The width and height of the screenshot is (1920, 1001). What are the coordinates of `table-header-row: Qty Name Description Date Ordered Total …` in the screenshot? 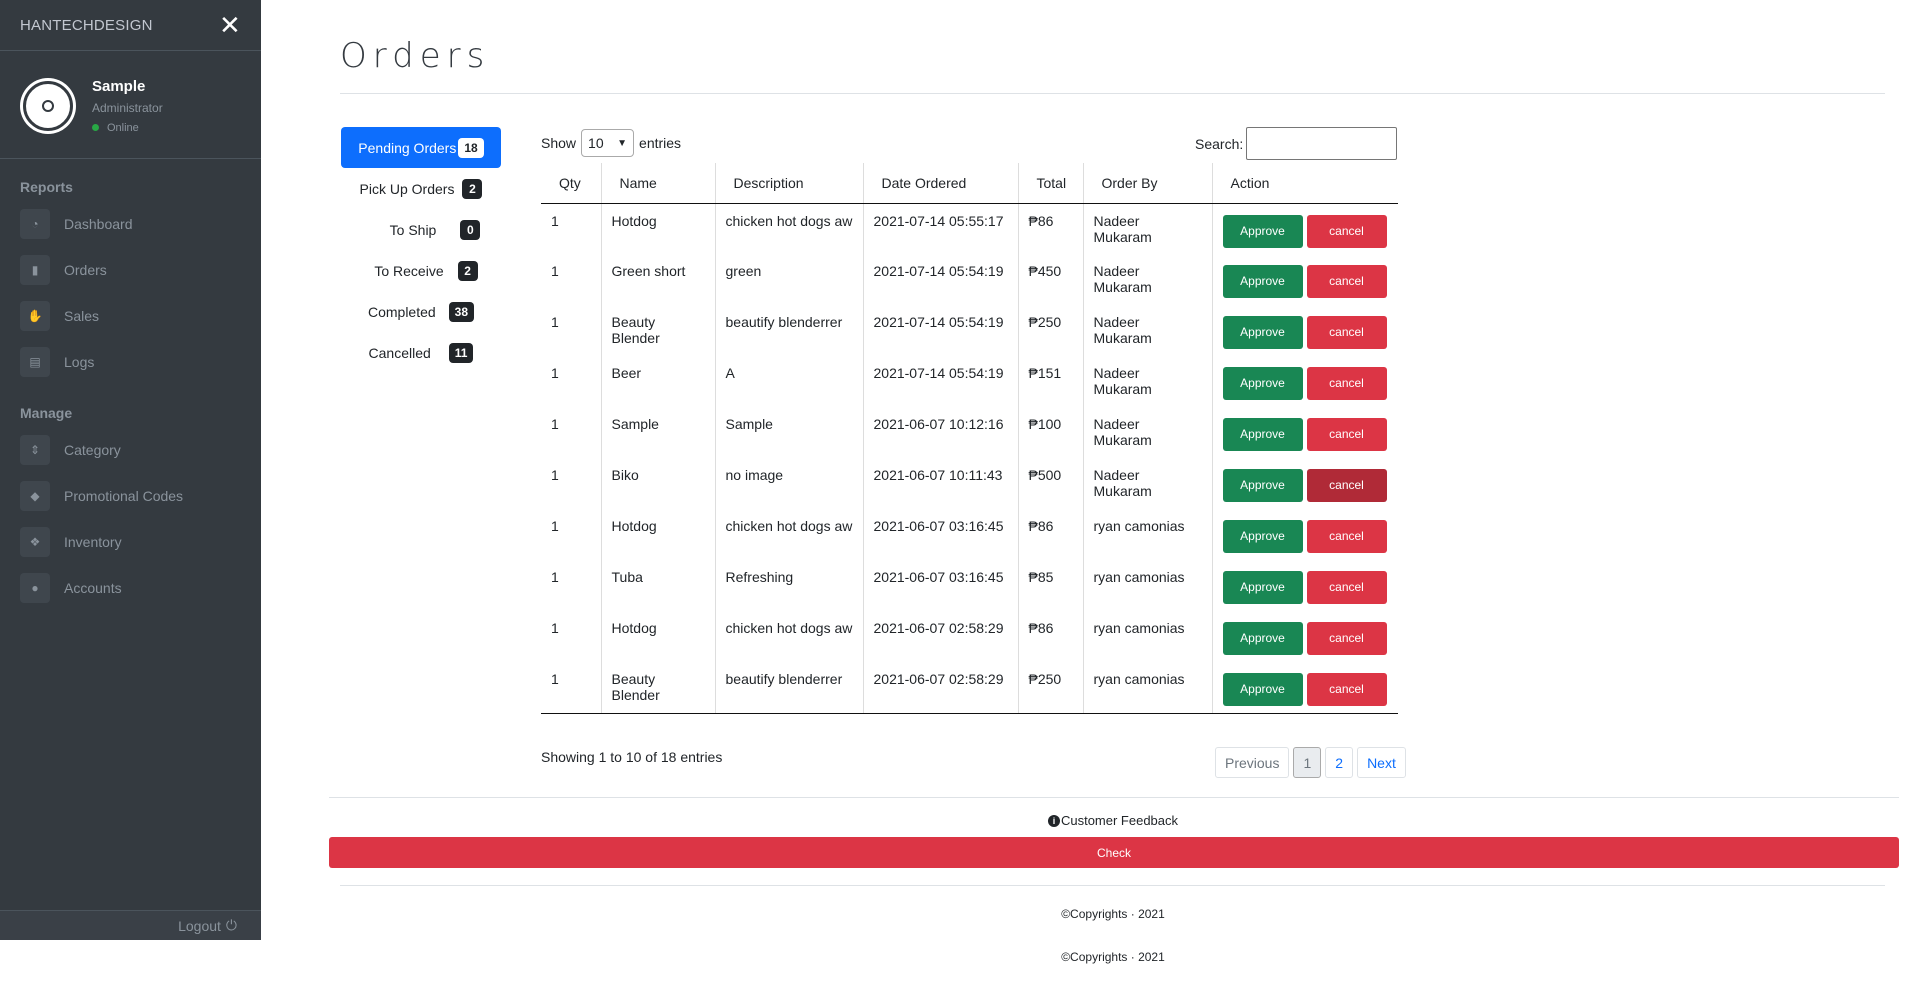 It's located at (969, 183).